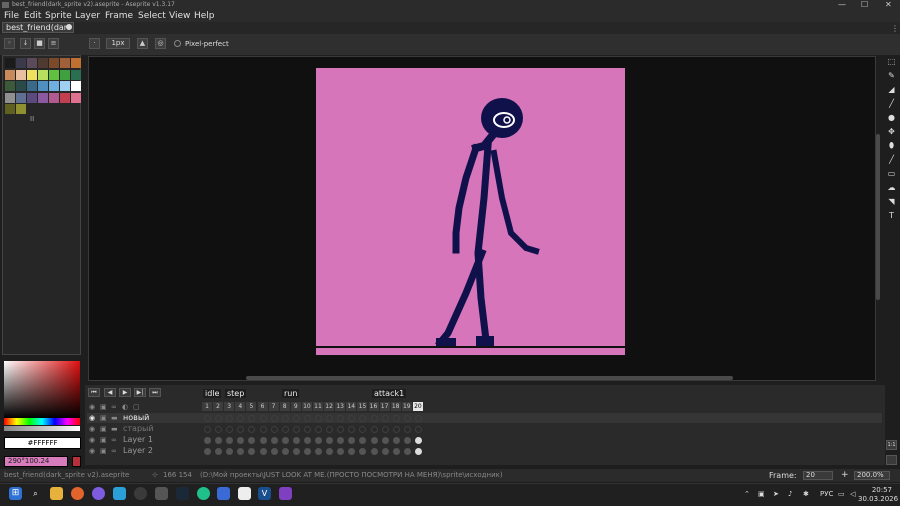 This screenshot has height=506, width=900. What do you see at coordinates (891, 104) in the screenshot?
I see `eyedropper-tool-icon: ╱` at bounding box center [891, 104].